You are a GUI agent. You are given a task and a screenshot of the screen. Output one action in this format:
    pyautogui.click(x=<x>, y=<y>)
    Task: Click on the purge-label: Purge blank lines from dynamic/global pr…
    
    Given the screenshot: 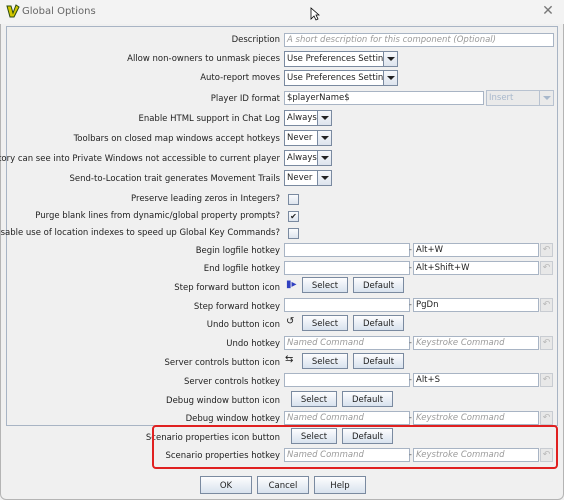 What is the action you would take?
    pyautogui.click(x=157, y=216)
    